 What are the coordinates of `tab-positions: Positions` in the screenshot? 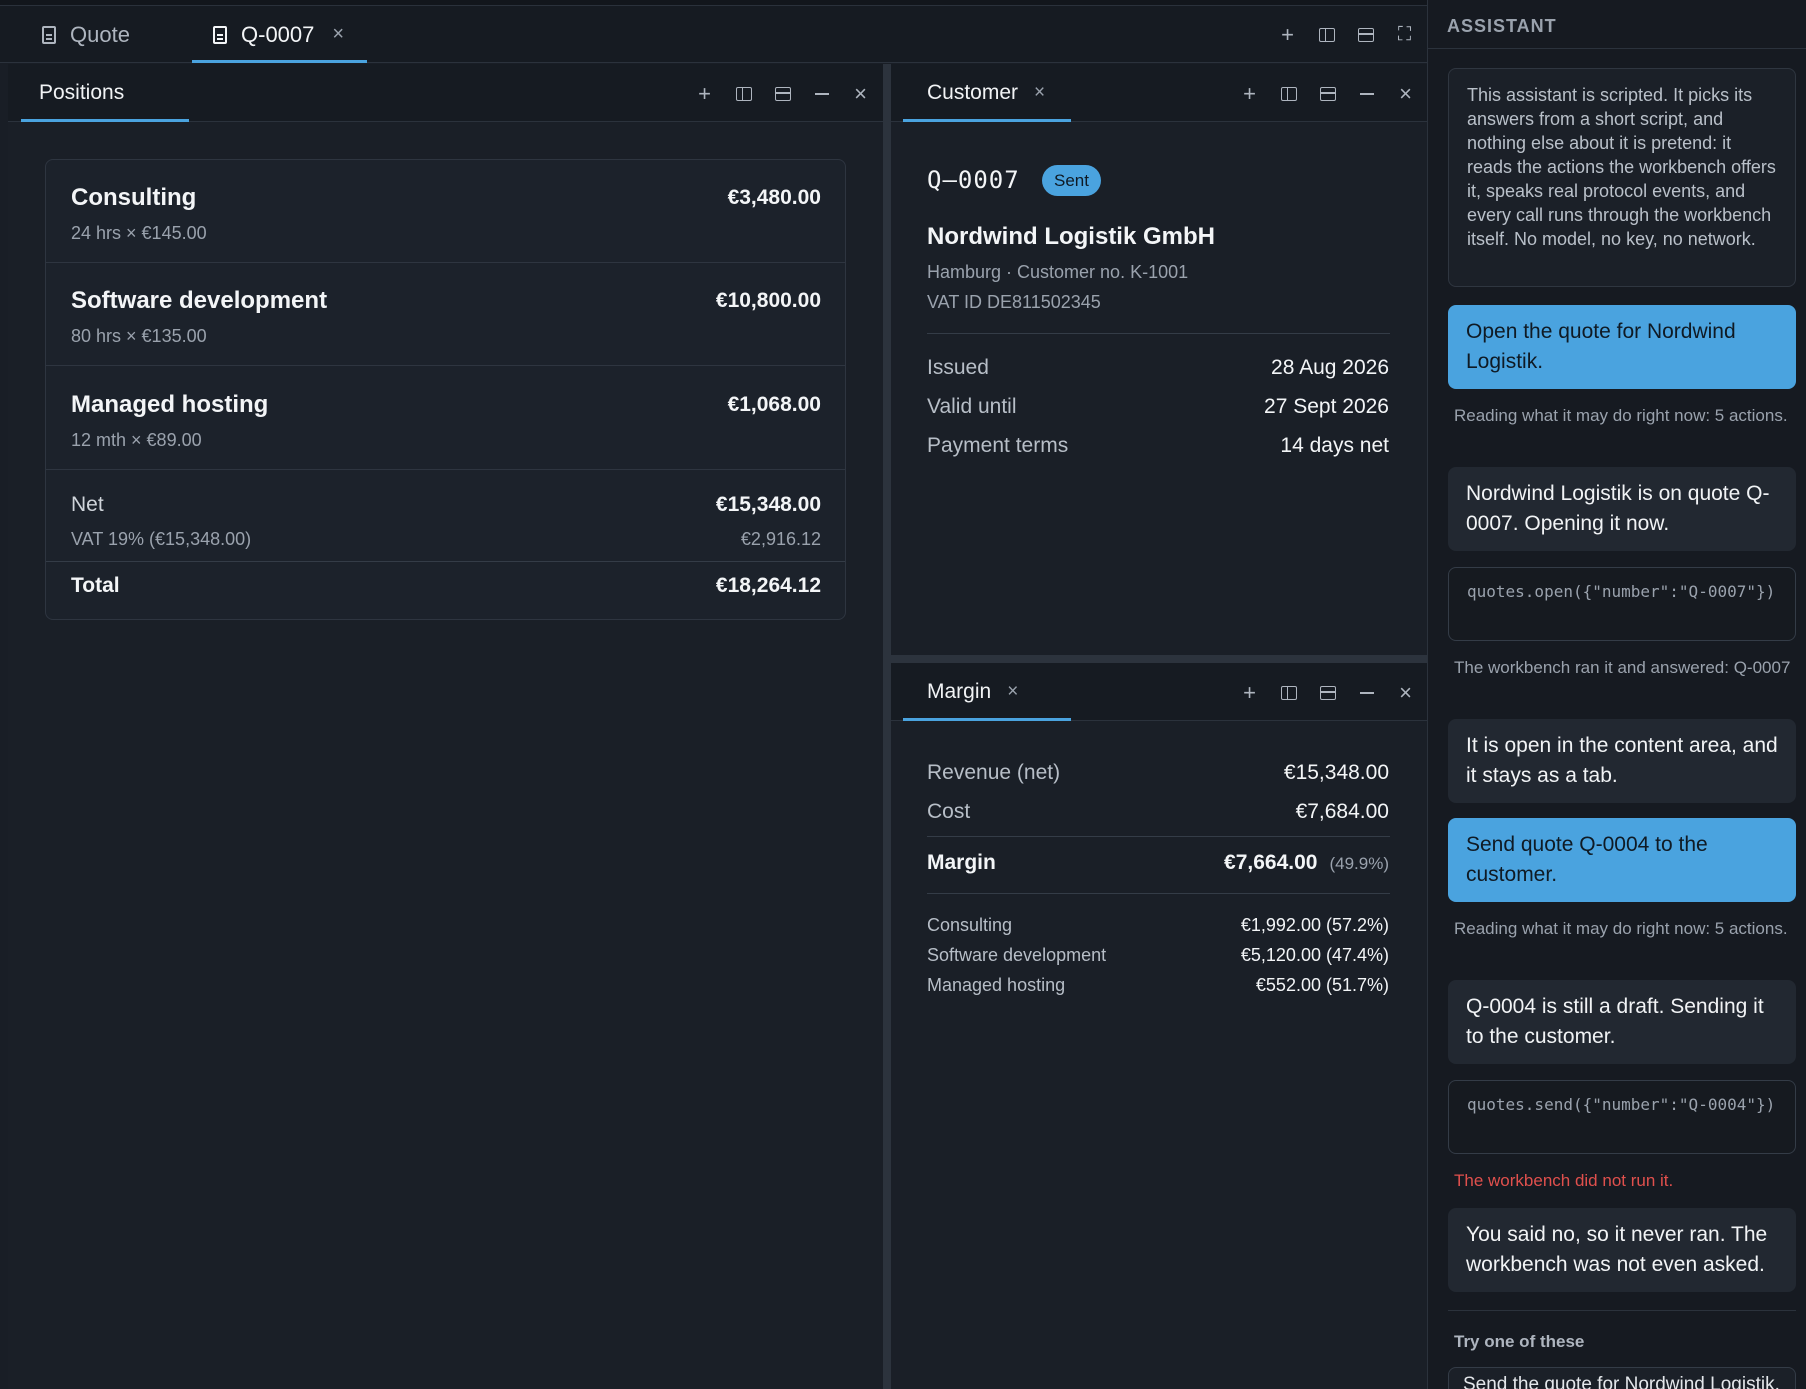 It's located at (105, 93).